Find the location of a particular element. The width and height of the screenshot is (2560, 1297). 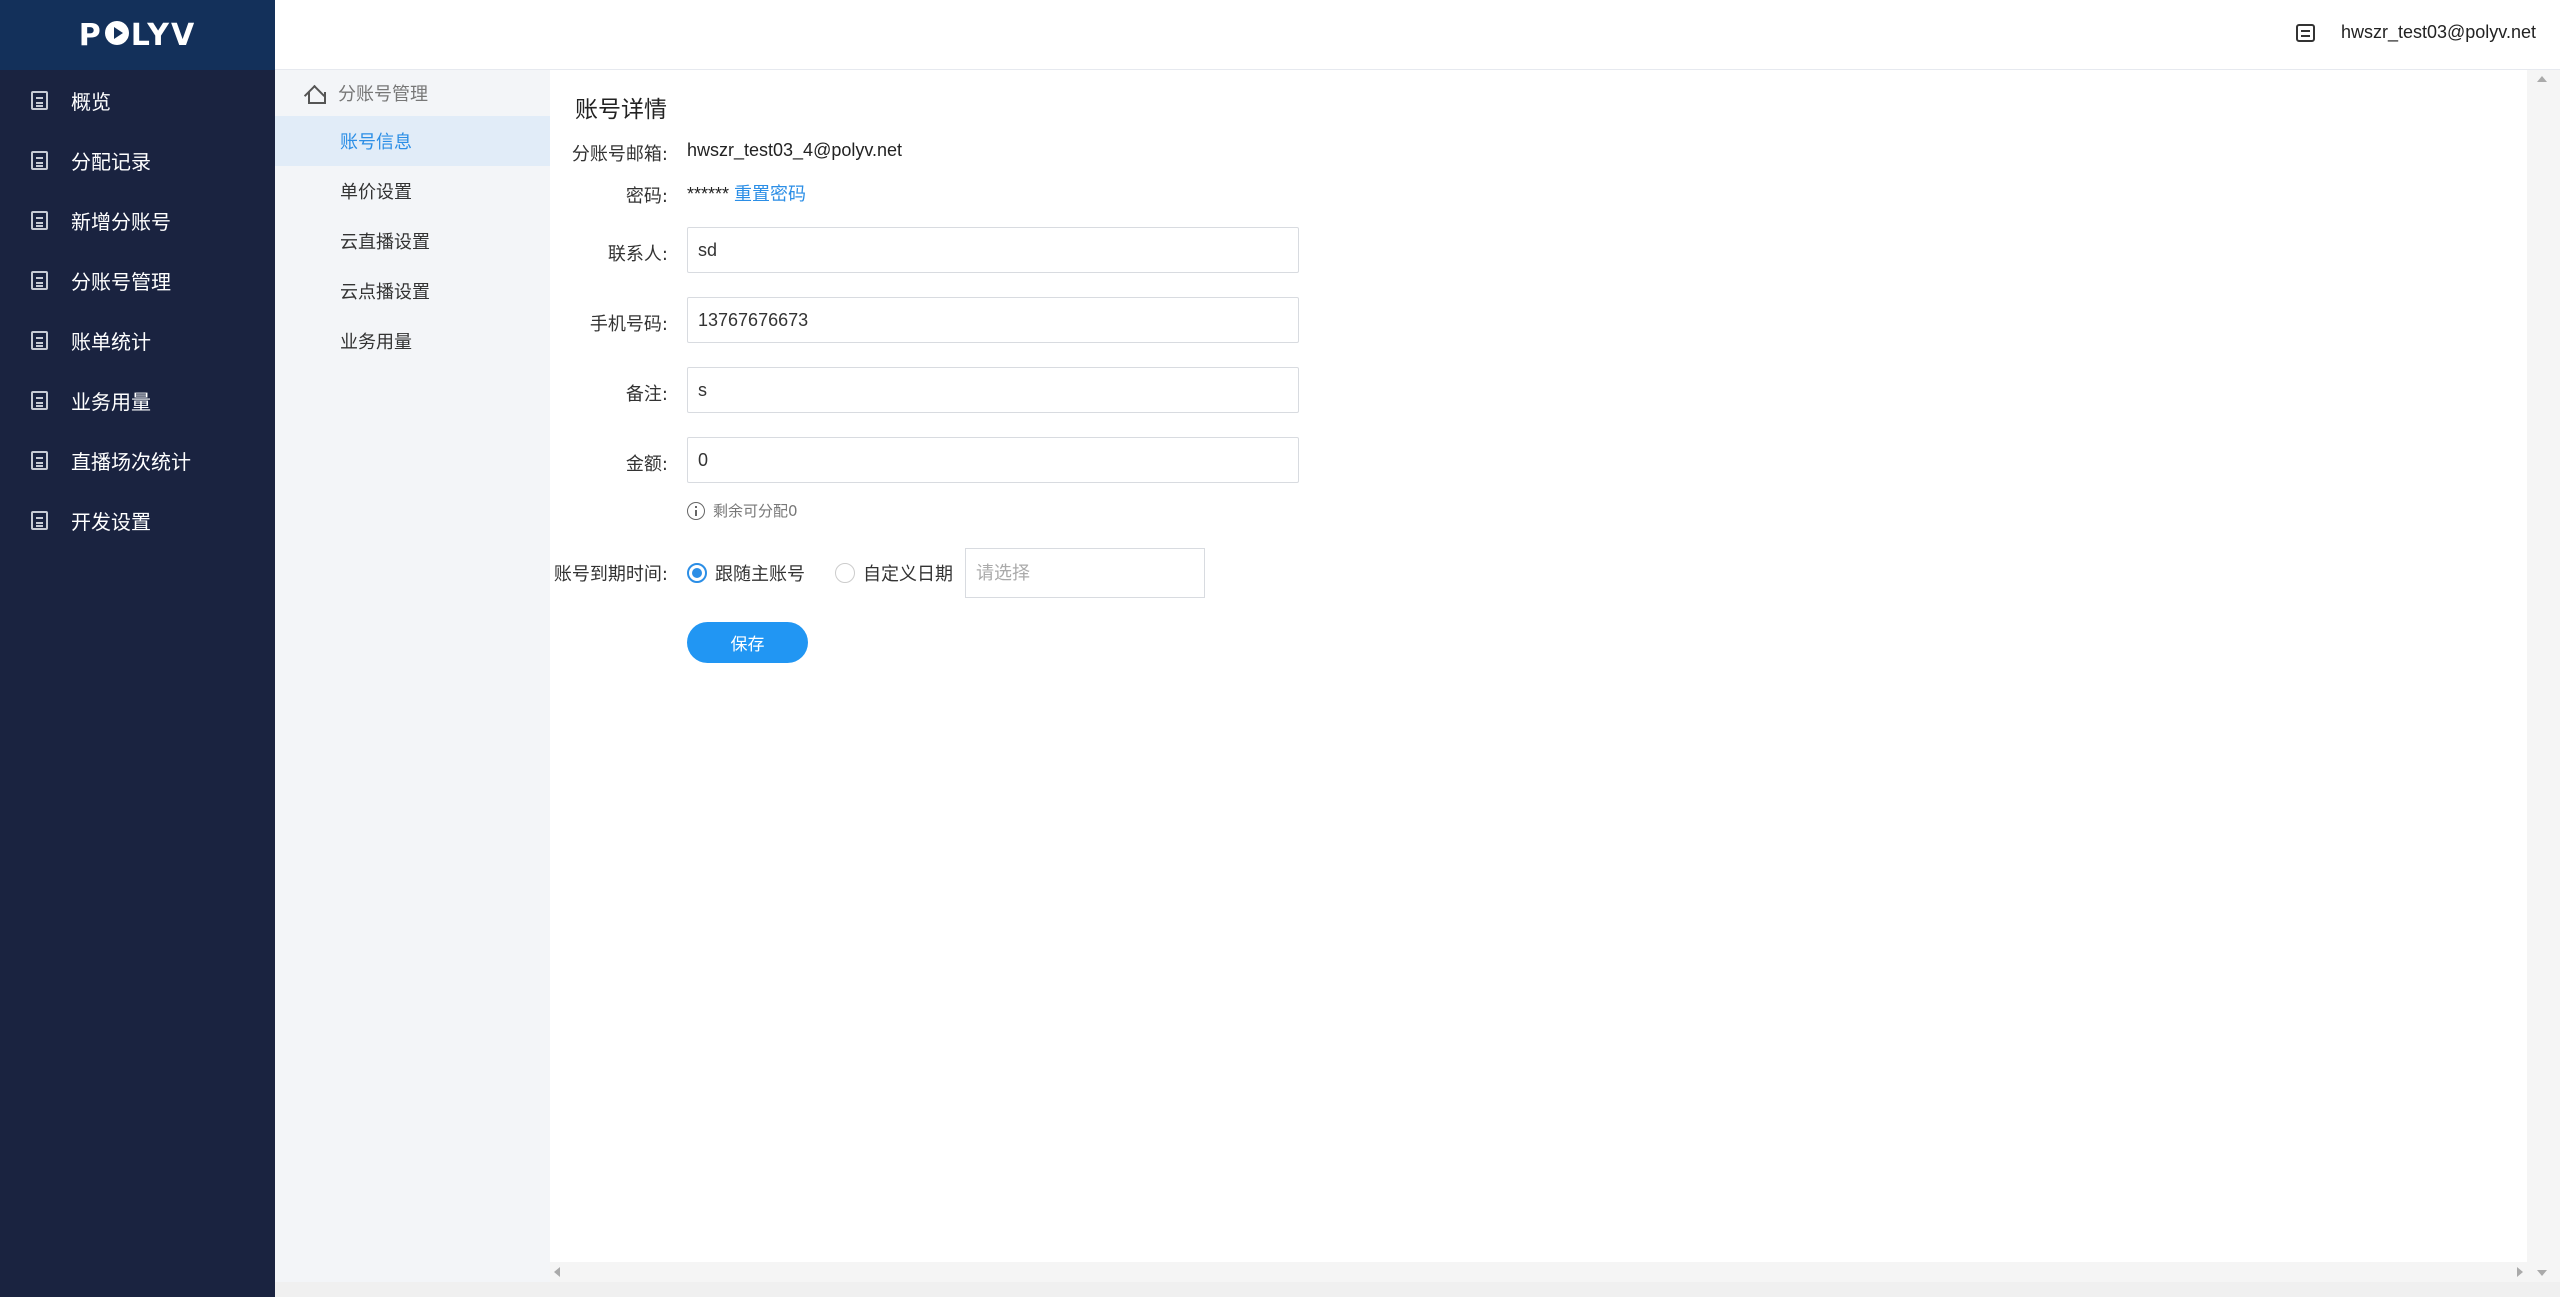

subnav-item-vod-settings: 云点播设置 is located at coordinates (412, 291).